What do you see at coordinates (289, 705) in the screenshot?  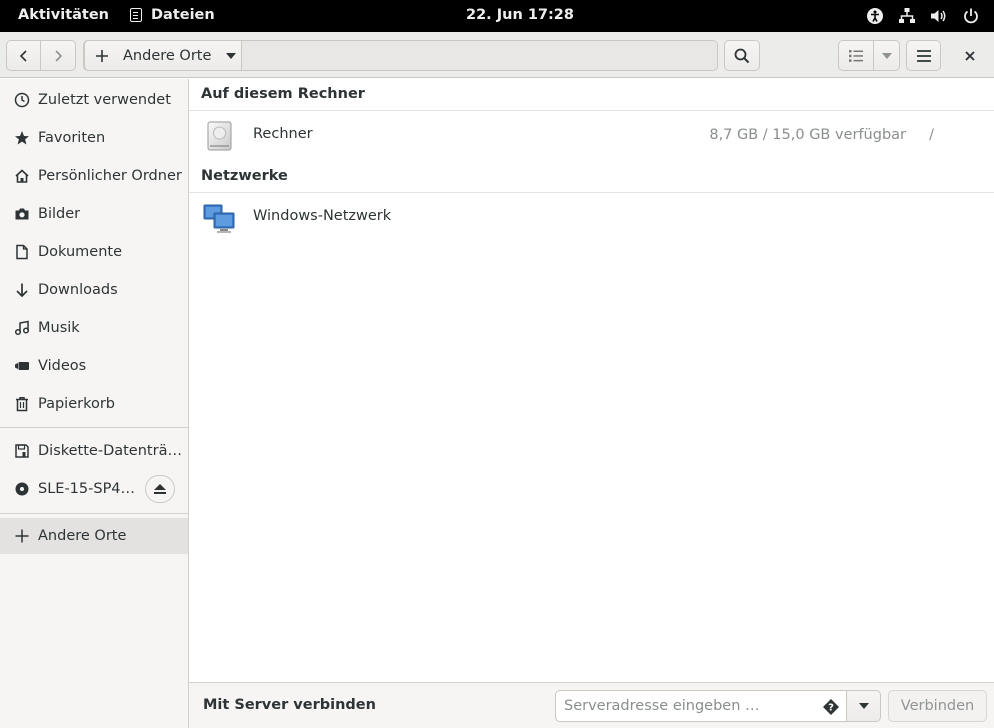 I see `connect-to-server-label: Mit Server verbinden` at bounding box center [289, 705].